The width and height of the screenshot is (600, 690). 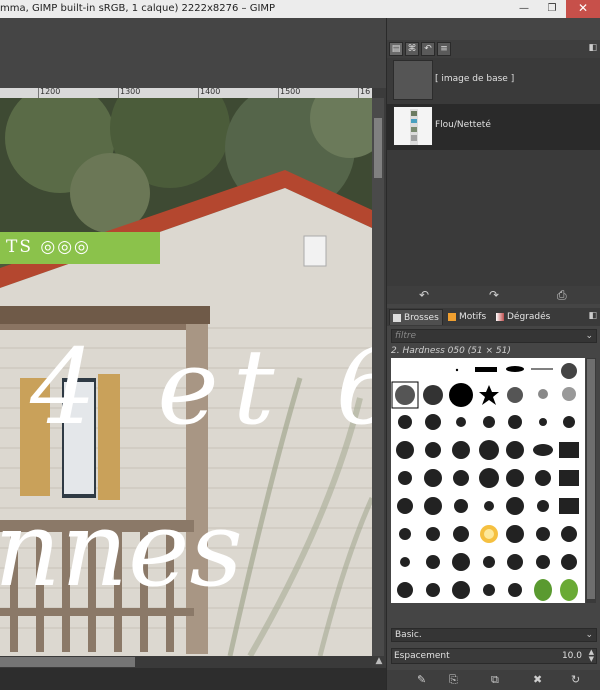 What do you see at coordinates (493, 172) in the screenshot?
I see `layers-list: [ image de base ] Flou/Netteté` at bounding box center [493, 172].